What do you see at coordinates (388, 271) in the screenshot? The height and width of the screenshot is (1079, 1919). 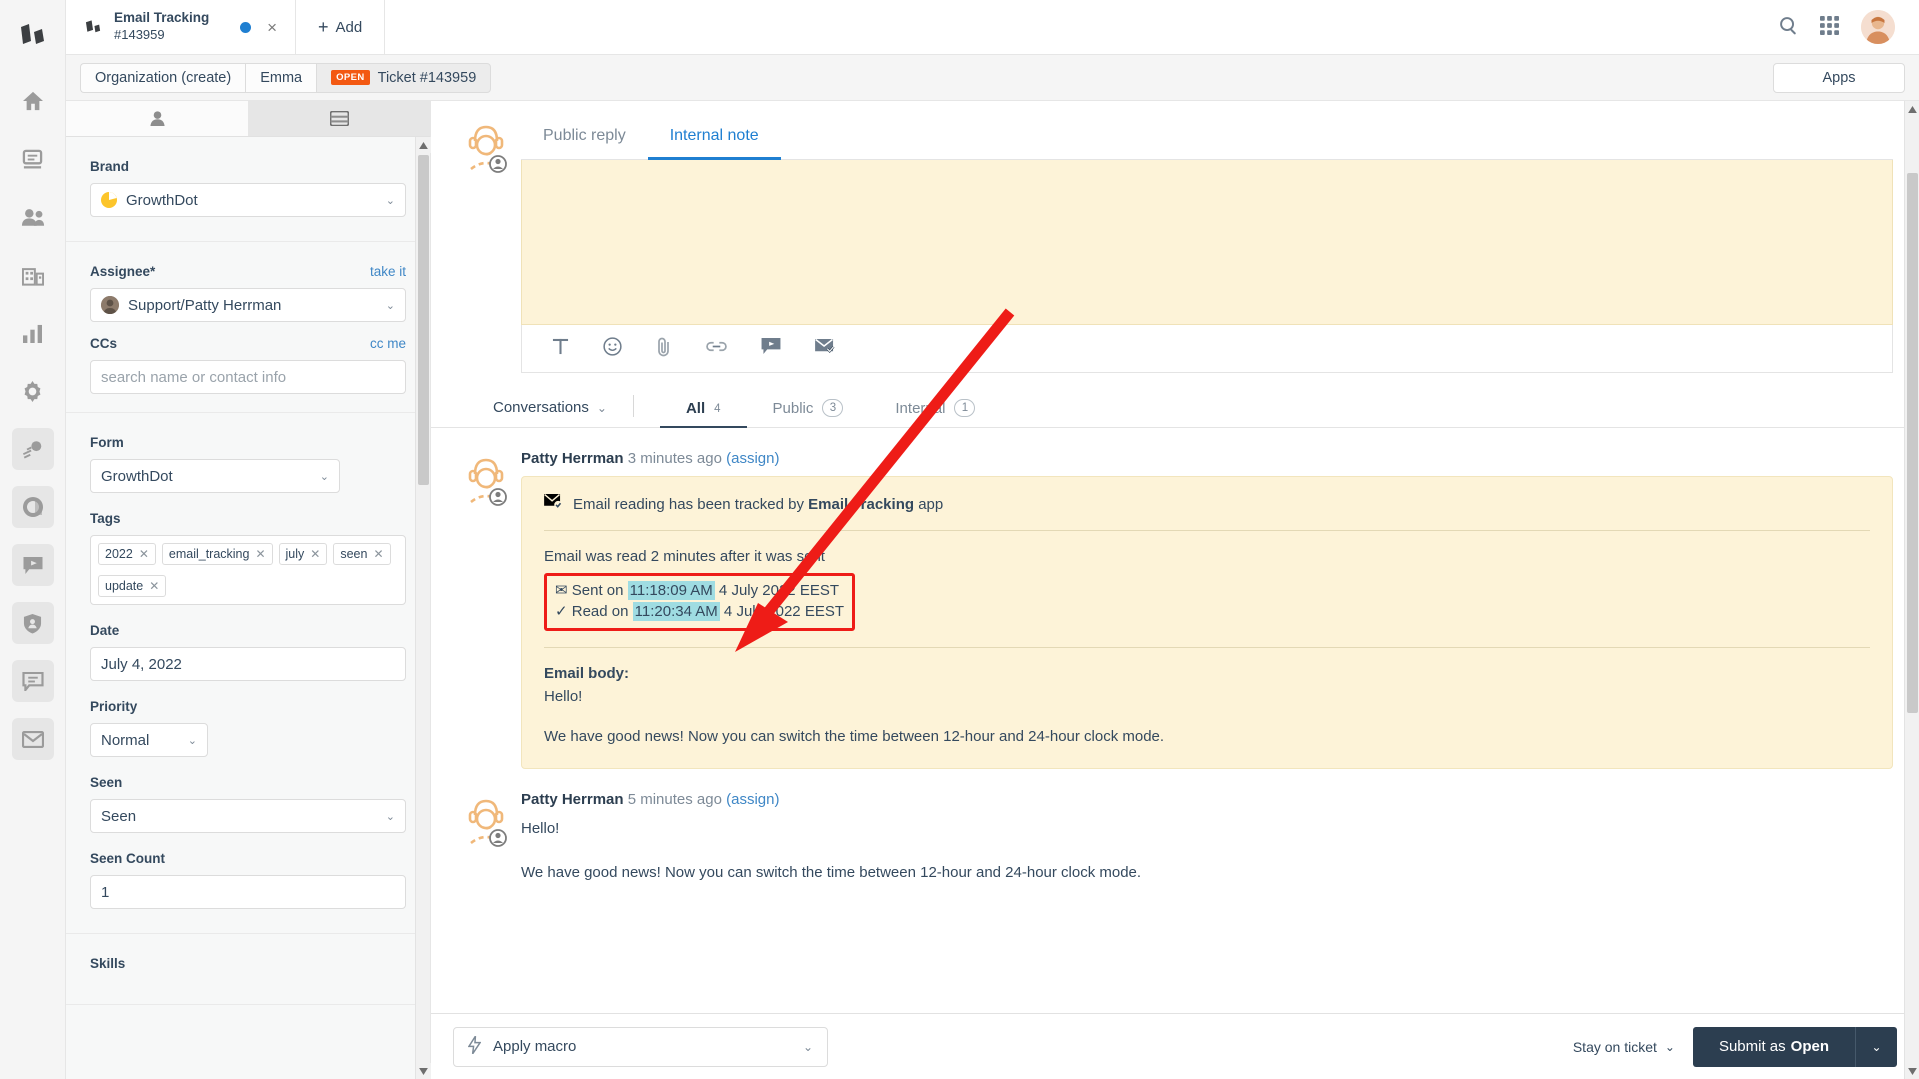 I see `take-it-link: take it` at bounding box center [388, 271].